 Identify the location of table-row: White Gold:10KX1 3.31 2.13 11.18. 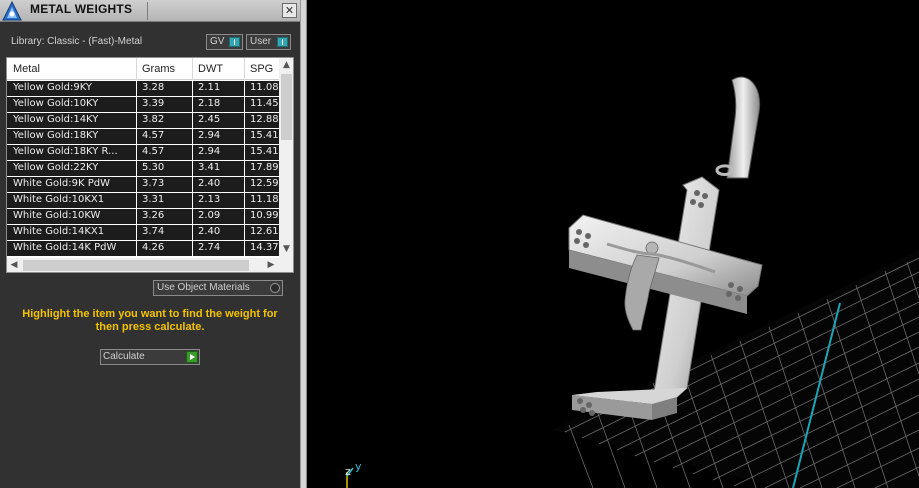
(143, 201).